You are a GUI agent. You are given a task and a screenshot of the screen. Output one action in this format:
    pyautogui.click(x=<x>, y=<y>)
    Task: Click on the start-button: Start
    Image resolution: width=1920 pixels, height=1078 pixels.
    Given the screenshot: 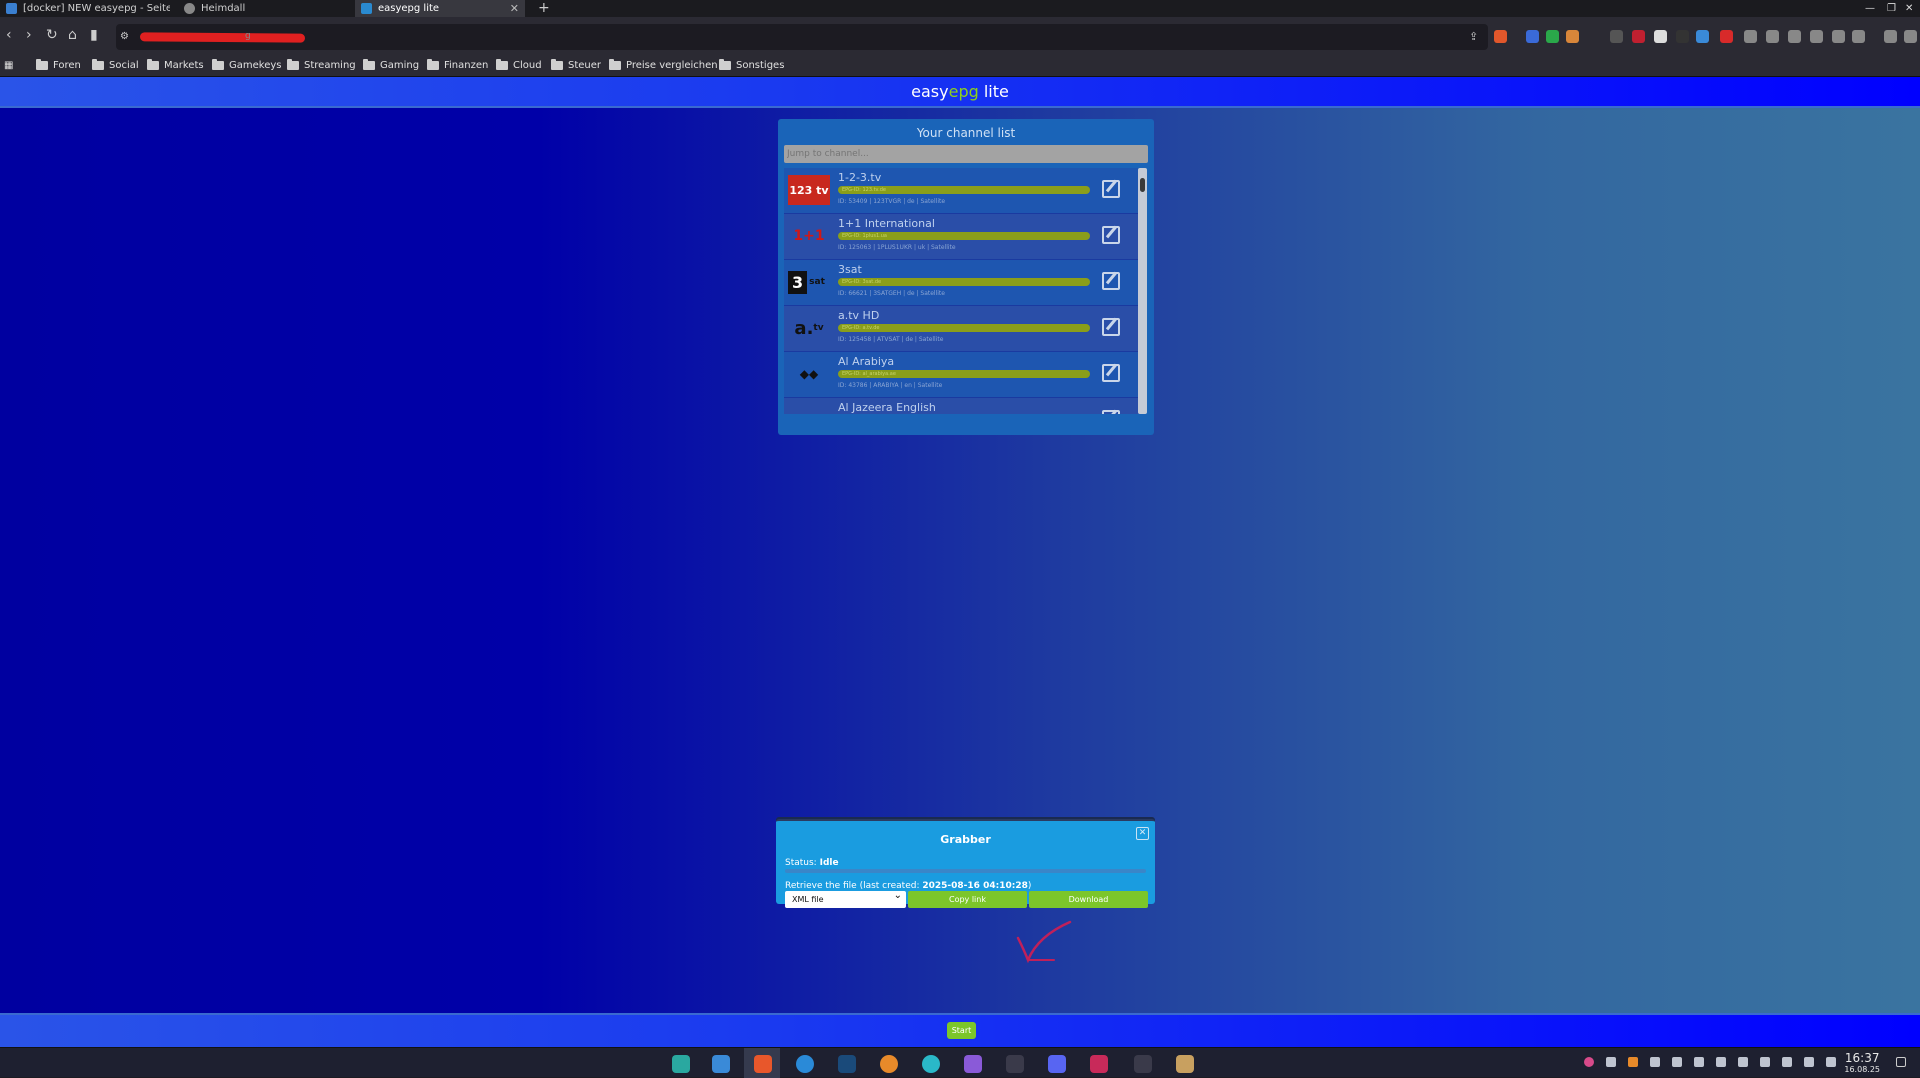 What is the action you would take?
    pyautogui.click(x=961, y=1030)
    